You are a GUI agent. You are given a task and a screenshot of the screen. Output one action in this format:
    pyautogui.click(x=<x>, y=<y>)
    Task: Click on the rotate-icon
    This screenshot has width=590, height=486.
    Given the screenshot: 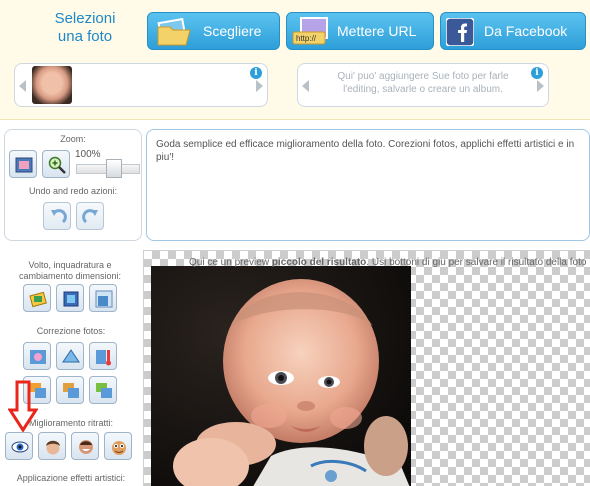 What is the action you would take?
    pyautogui.click(x=38, y=299)
    